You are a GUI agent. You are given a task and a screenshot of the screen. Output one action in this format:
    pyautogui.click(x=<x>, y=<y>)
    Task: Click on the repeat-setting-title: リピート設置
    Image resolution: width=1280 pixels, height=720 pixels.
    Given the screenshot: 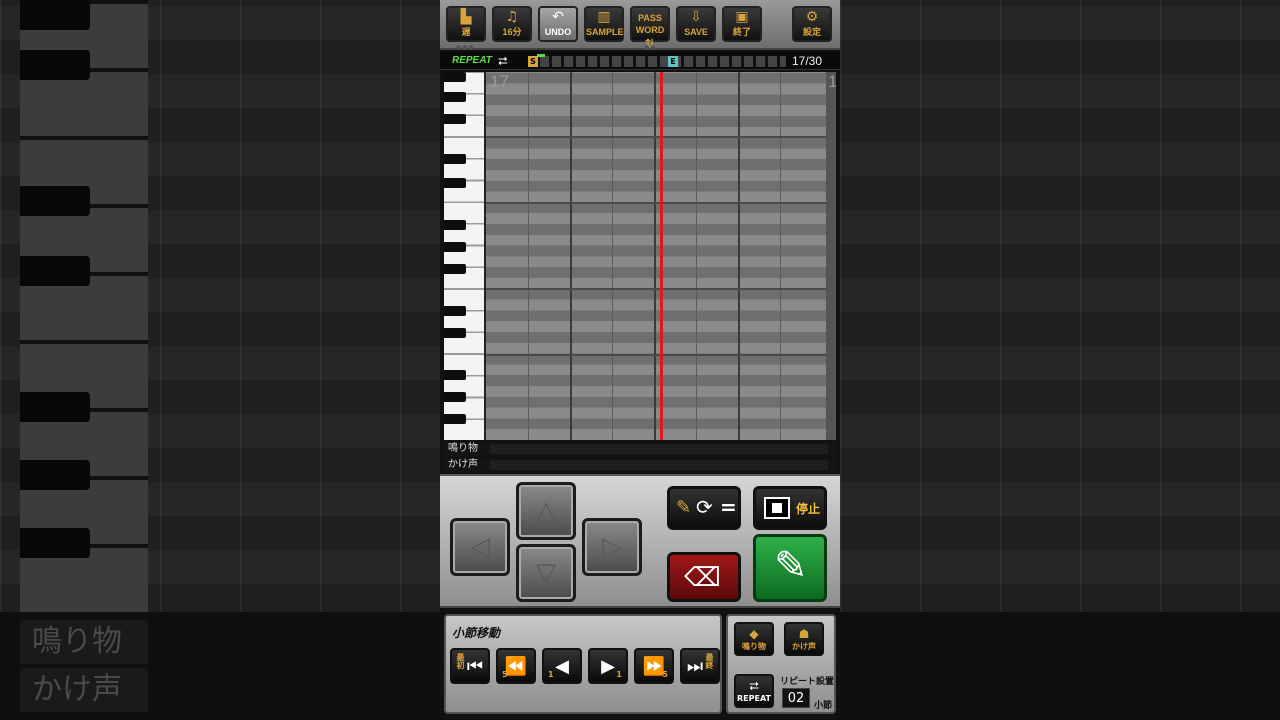 What is the action you would take?
    pyautogui.click(x=807, y=682)
    